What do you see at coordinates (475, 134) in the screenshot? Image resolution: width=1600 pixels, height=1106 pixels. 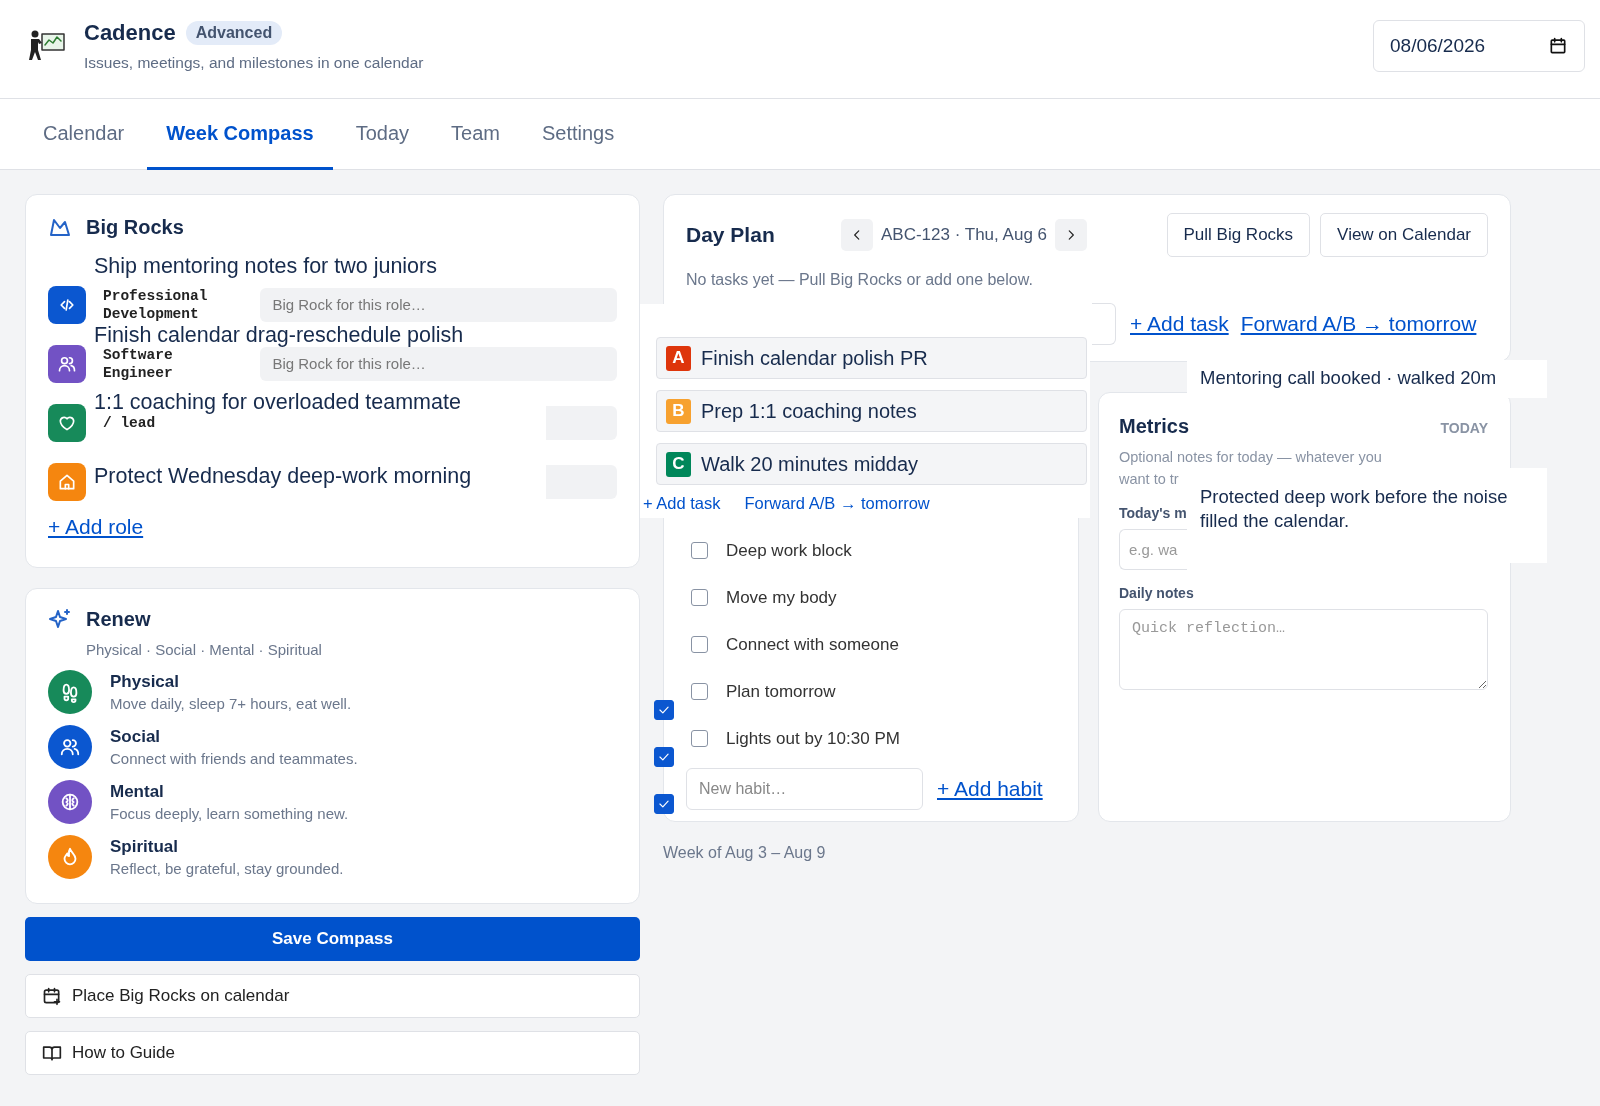 I see `tab: Team` at bounding box center [475, 134].